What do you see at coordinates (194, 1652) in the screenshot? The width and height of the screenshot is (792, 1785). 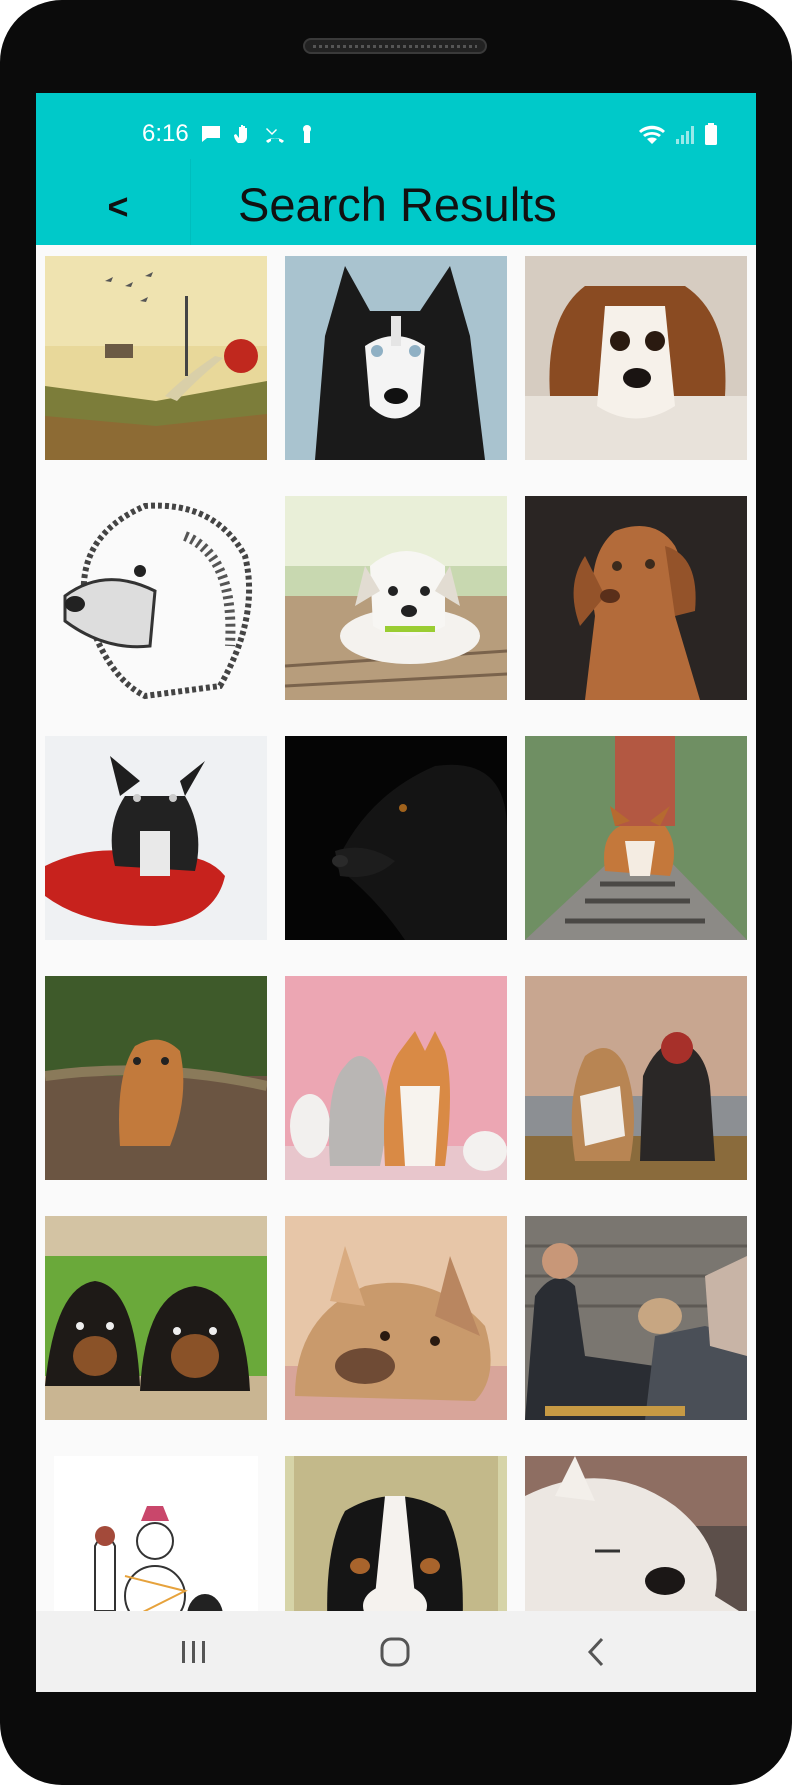 I see `recents-icon` at bounding box center [194, 1652].